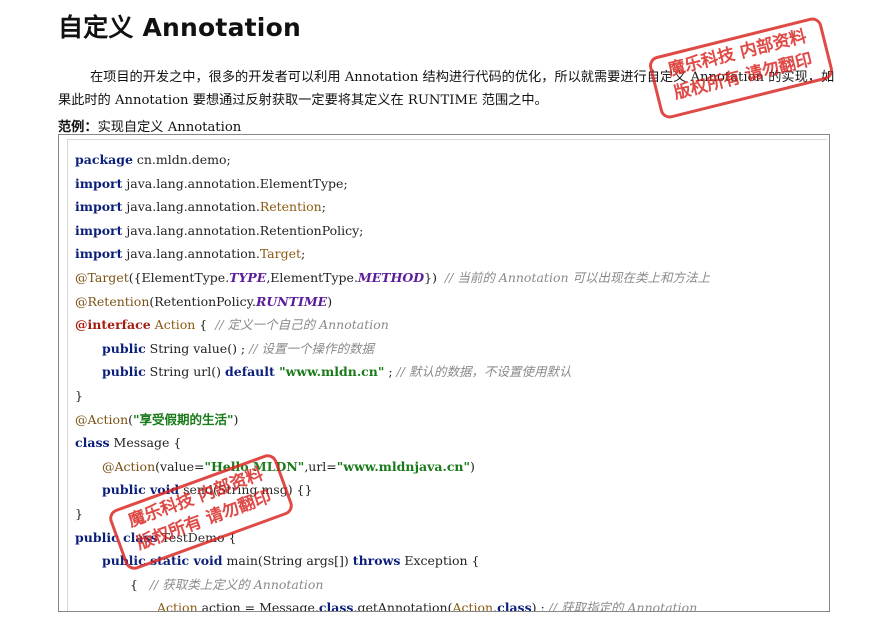 This screenshot has width=882, height=621. I want to click on code-token: throws, so click(376, 561).